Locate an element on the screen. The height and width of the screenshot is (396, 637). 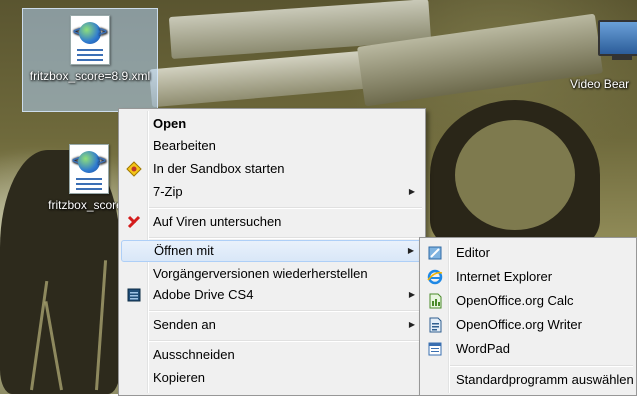
menu-item-send-to: Senden an ▶ is located at coordinates (272, 325).